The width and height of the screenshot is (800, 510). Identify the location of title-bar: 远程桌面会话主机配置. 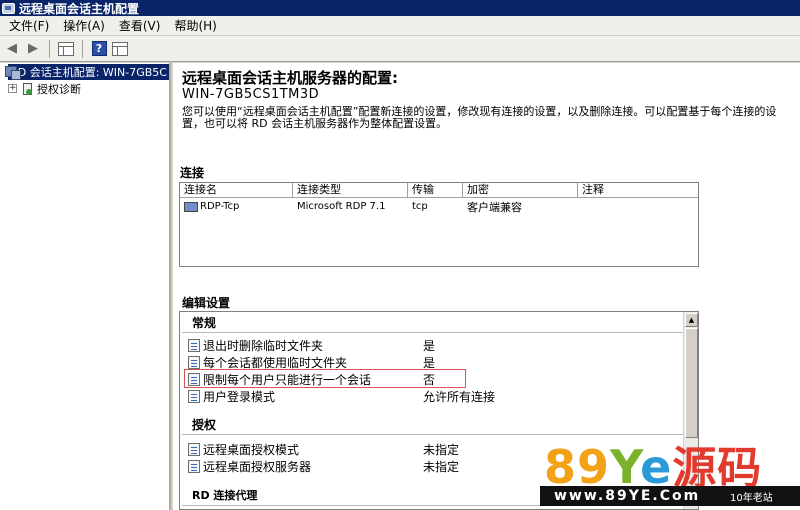
(400, 8).